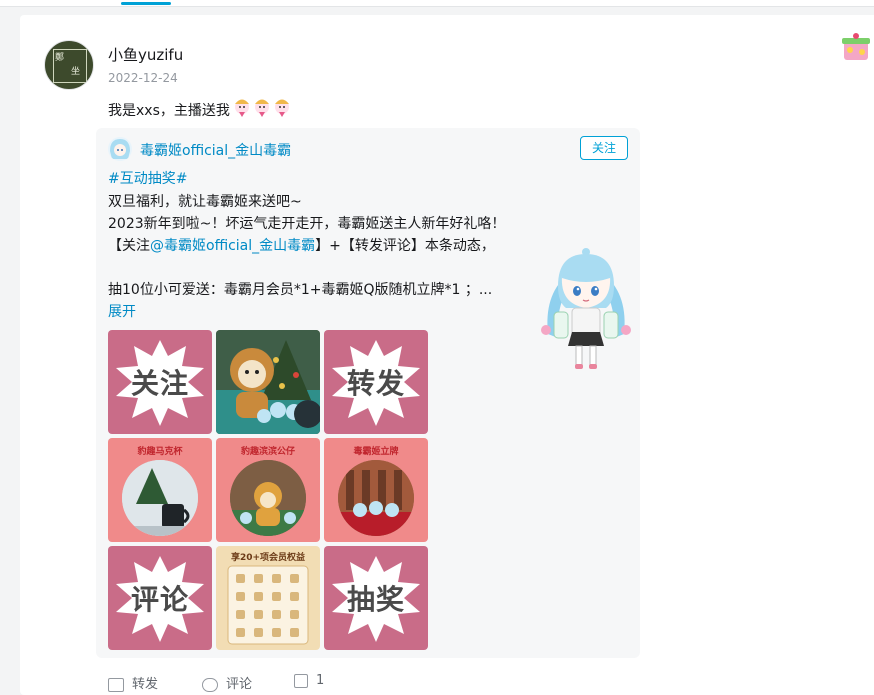 This screenshot has width=874, height=695. I want to click on image-tile-prize-standee: 毒霸姬立牌, so click(376, 490).